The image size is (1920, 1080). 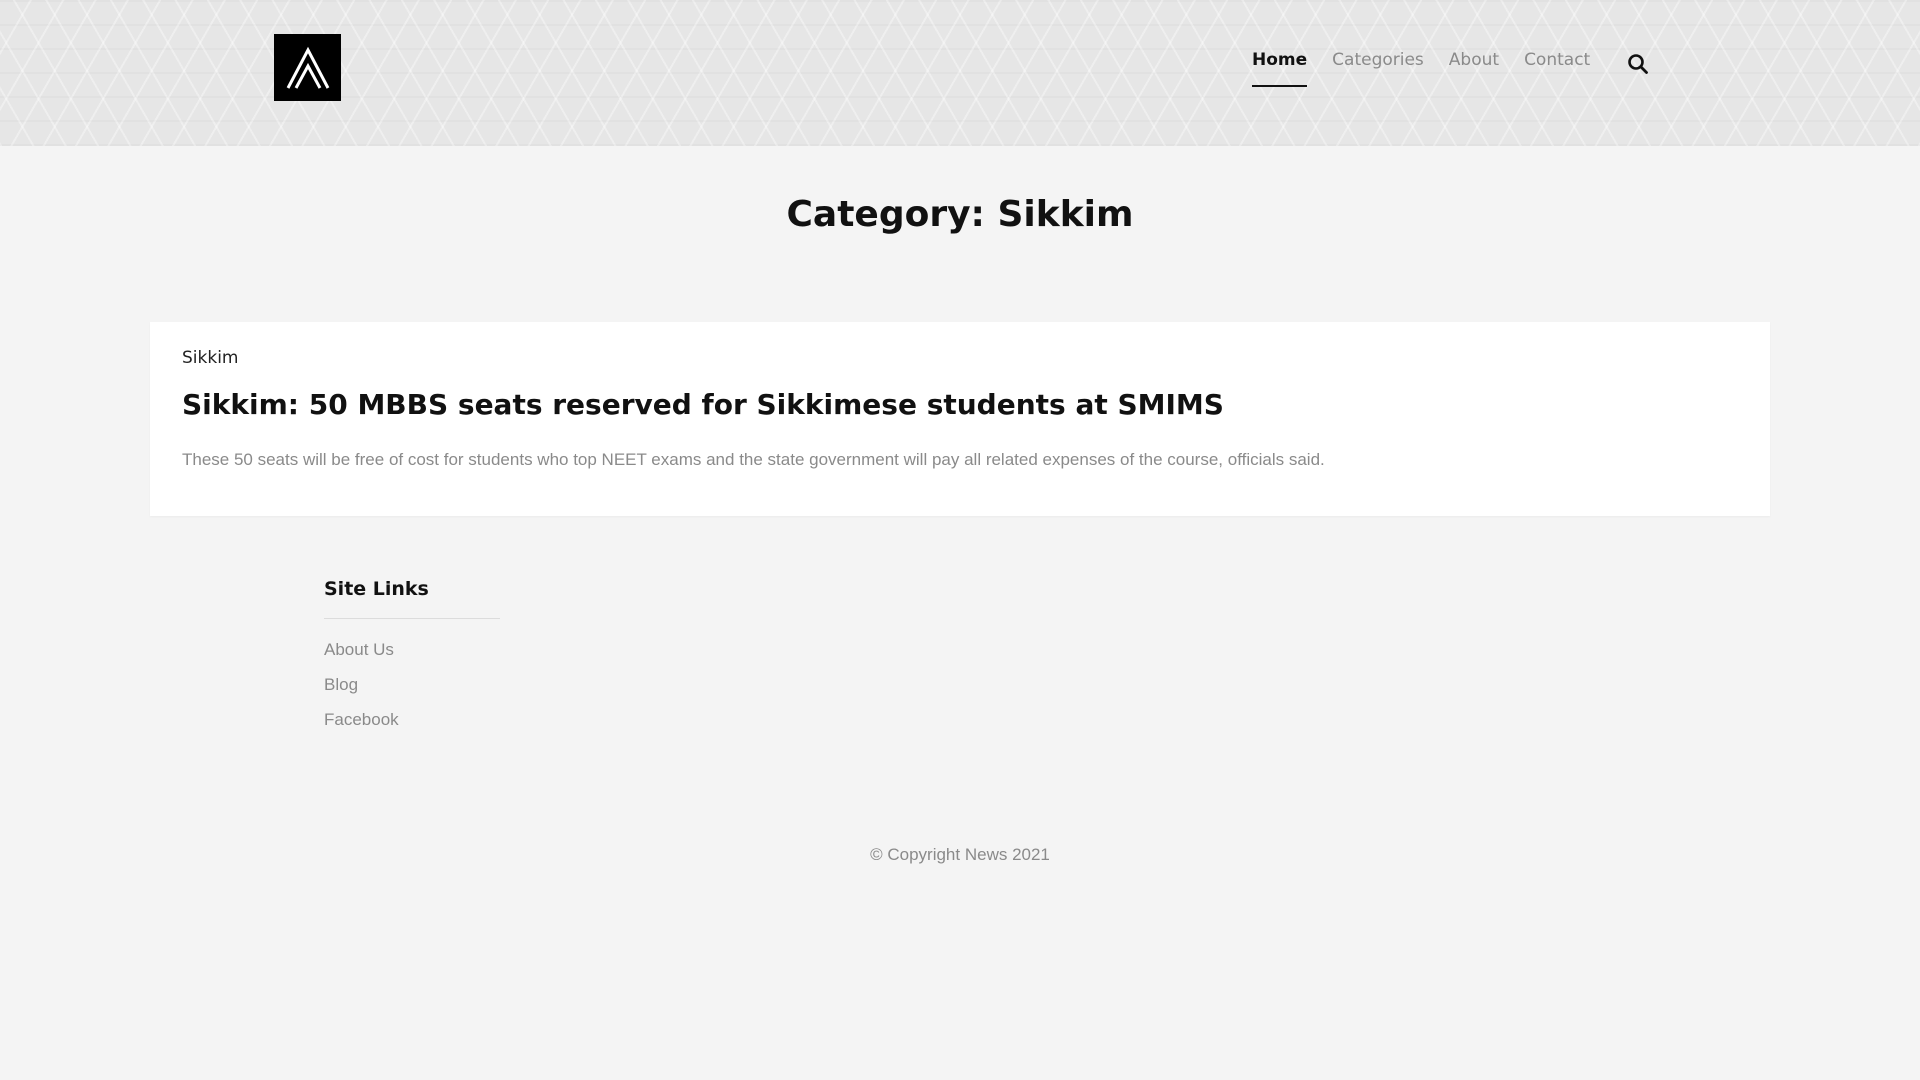 What do you see at coordinates (412, 650) in the screenshot?
I see `list-item: About Us` at bounding box center [412, 650].